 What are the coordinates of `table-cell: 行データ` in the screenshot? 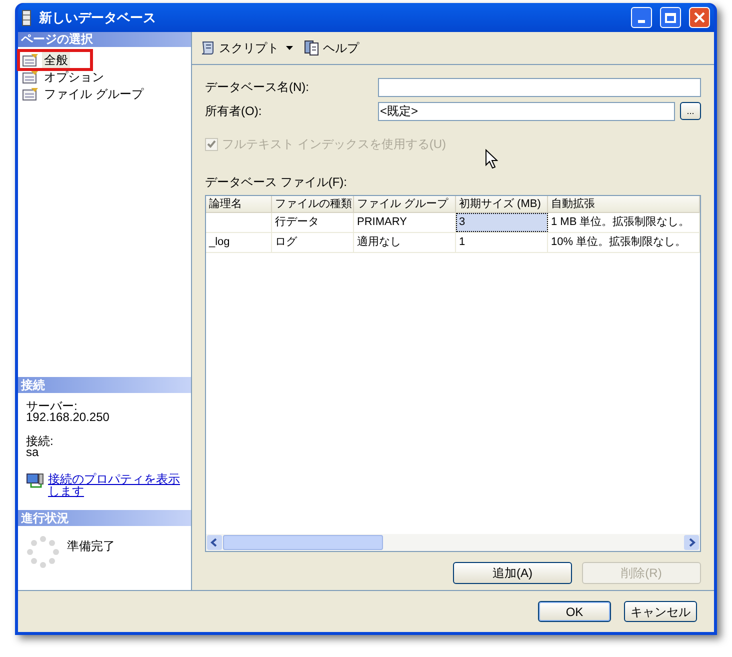 It's located at (313, 222).